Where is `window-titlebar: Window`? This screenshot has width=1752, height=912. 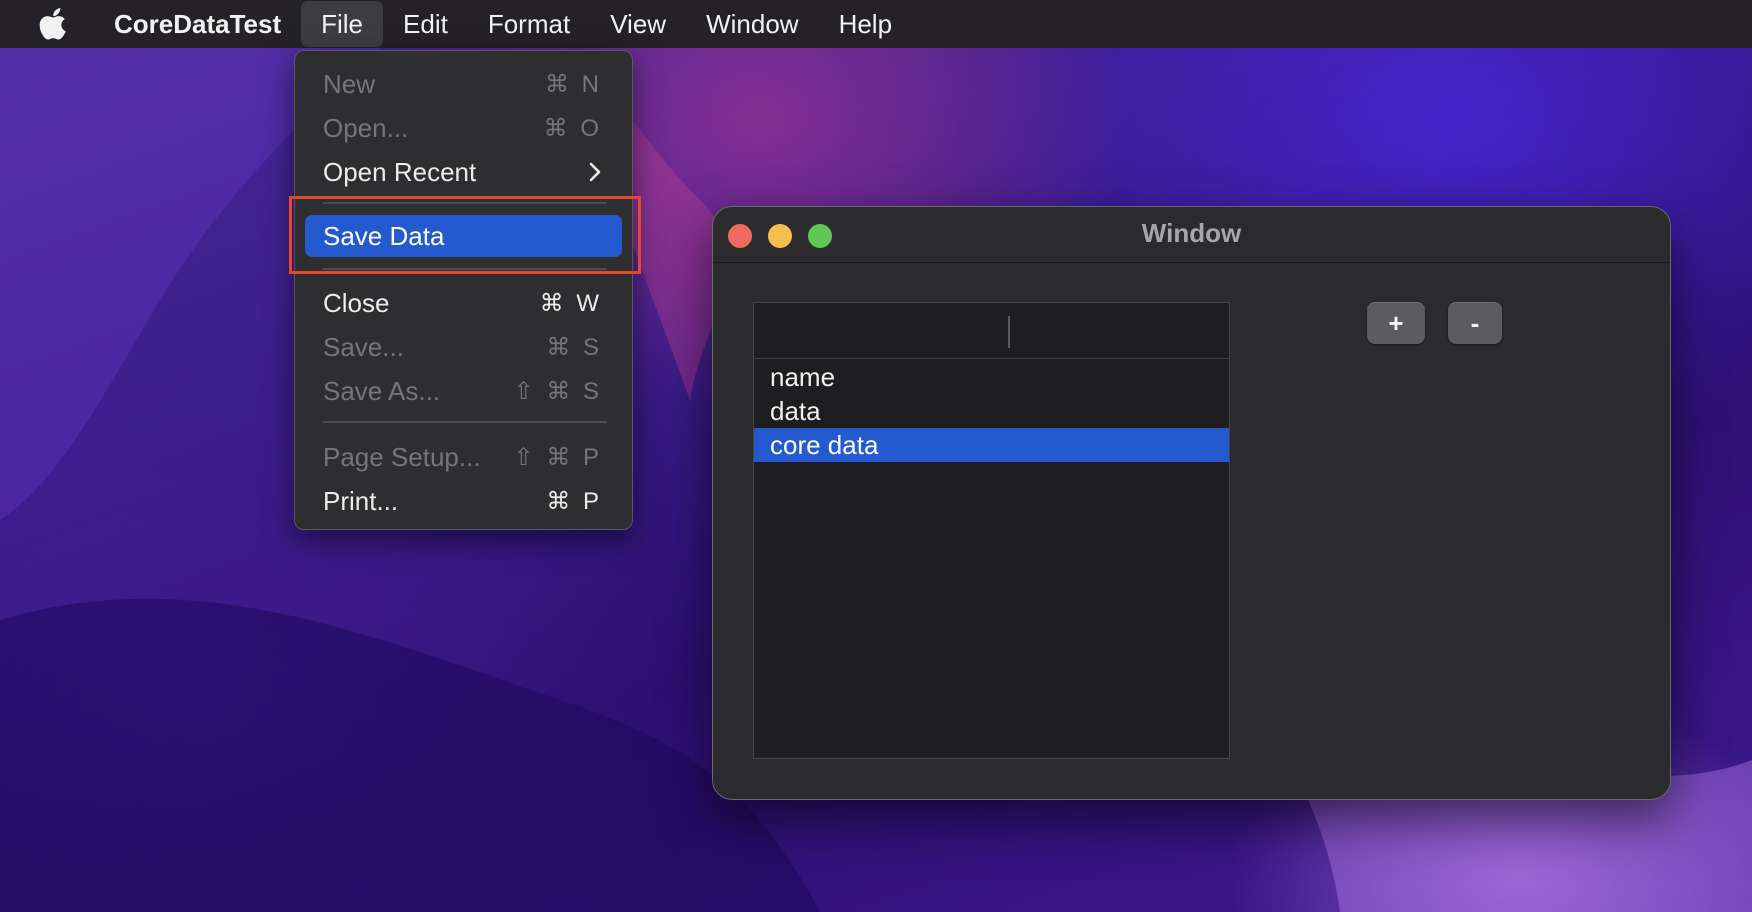
window-titlebar: Window is located at coordinates (1191, 235).